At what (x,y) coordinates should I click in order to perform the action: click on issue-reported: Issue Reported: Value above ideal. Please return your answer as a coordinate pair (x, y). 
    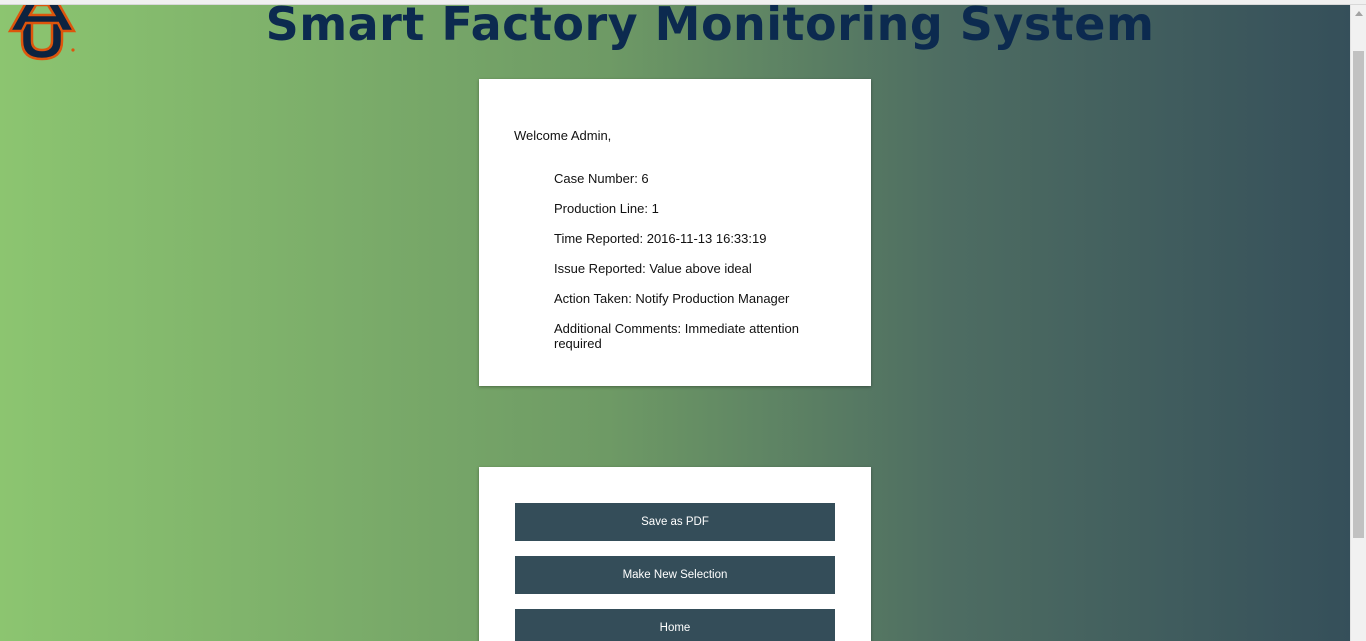
    Looking at the image, I should click on (653, 268).